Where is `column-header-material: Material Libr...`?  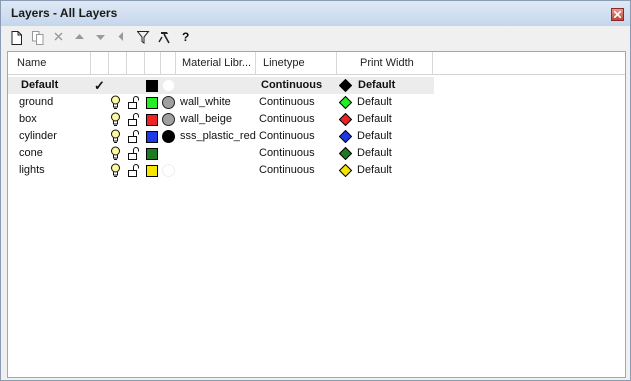 column-header-material: Material Libr... is located at coordinates (216, 63).